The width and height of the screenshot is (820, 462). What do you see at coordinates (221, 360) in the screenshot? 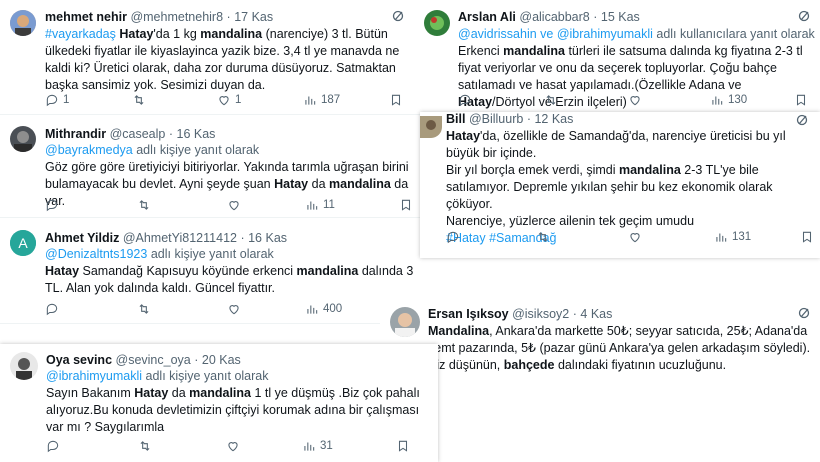
I see `timestamp: 20 Kas` at bounding box center [221, 360].